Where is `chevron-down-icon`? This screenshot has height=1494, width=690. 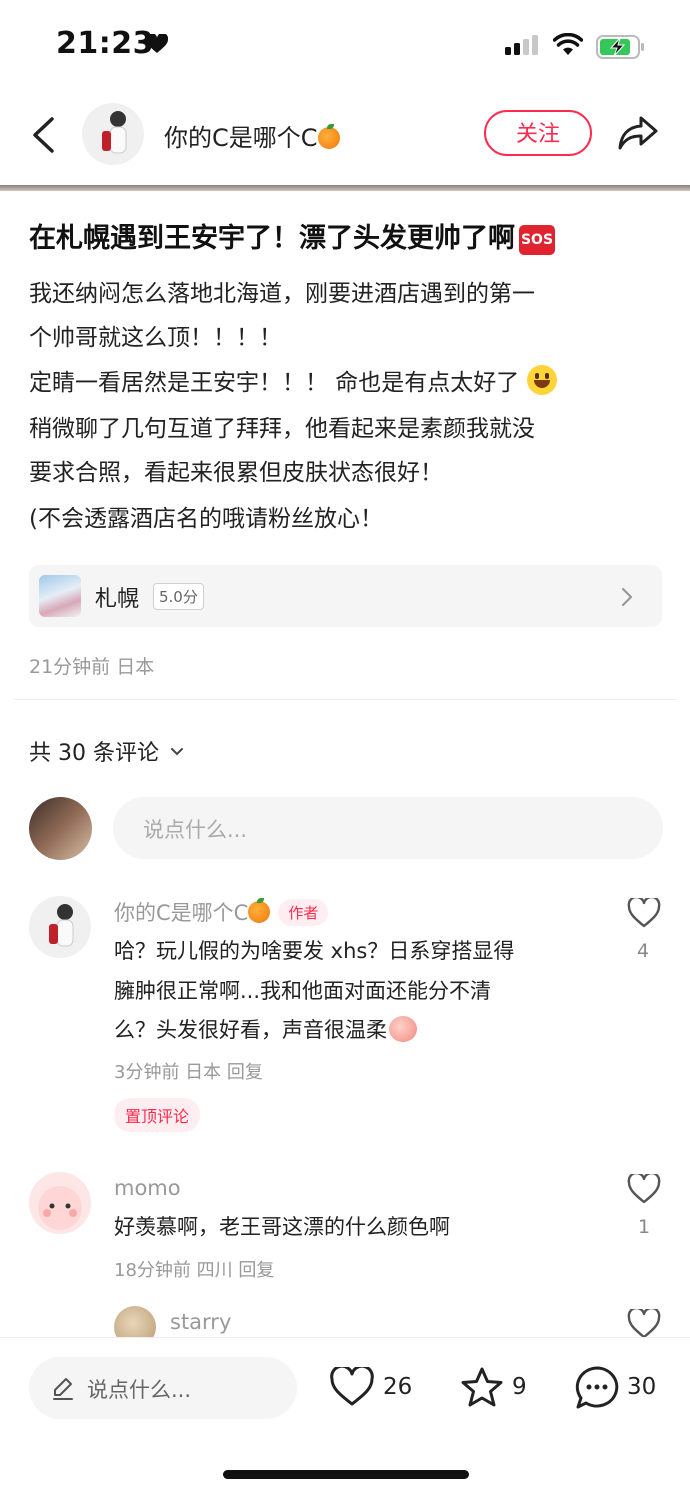
chevron-down-icon is located at coordinates (176, 752).